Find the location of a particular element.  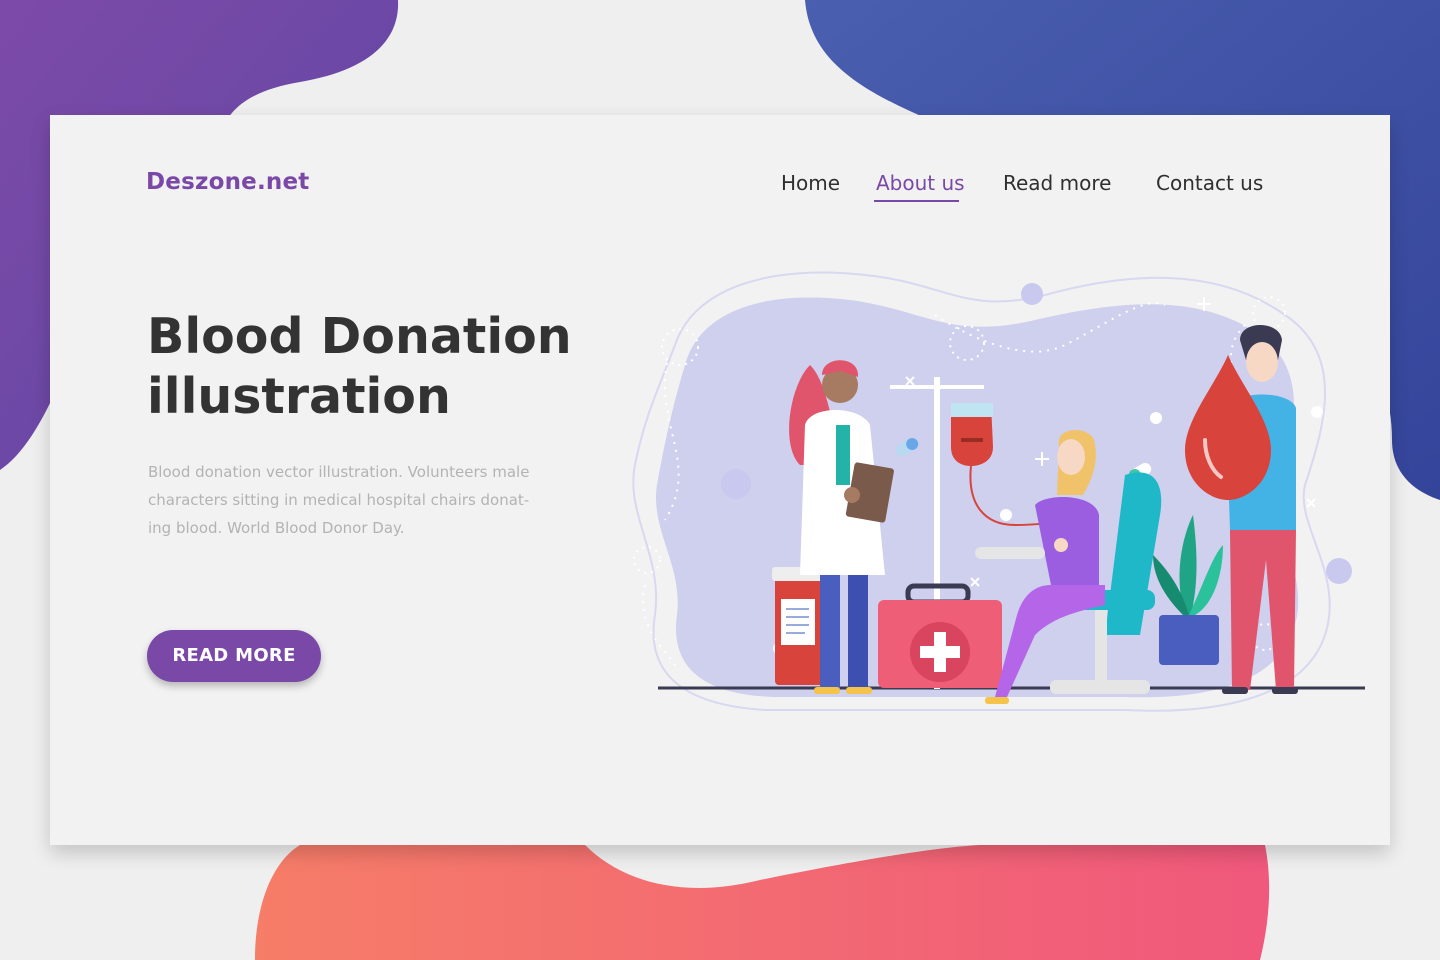

nav-about-us: About us is located at coordinates (920, 183).